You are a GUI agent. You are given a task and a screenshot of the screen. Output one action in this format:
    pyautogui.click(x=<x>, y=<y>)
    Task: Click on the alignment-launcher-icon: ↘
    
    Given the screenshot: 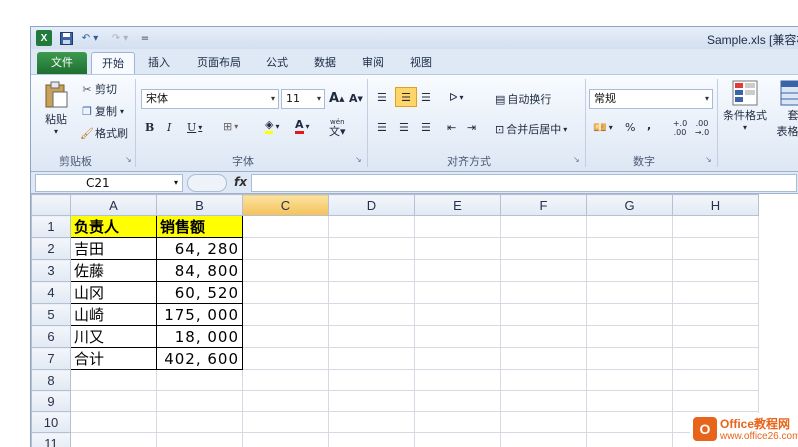 What is the action you would take?
    pyautogui.click(x=576, y=159)
    